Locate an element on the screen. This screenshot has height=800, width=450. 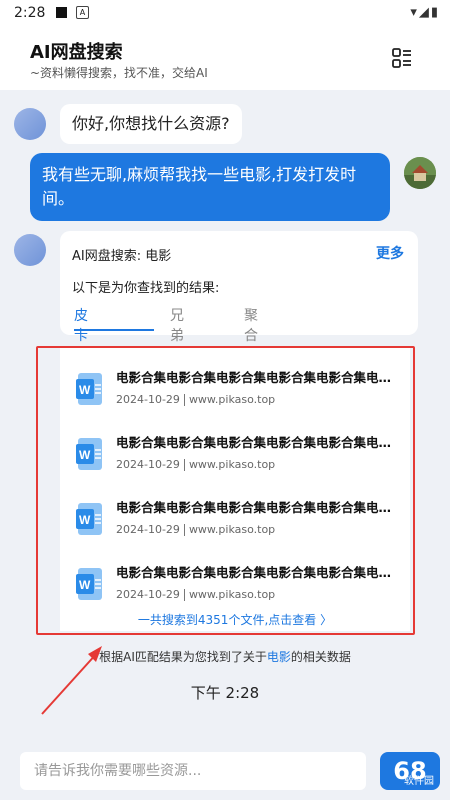
message-timestamp: 下午 2:28 is located at coordinates (225, 693).